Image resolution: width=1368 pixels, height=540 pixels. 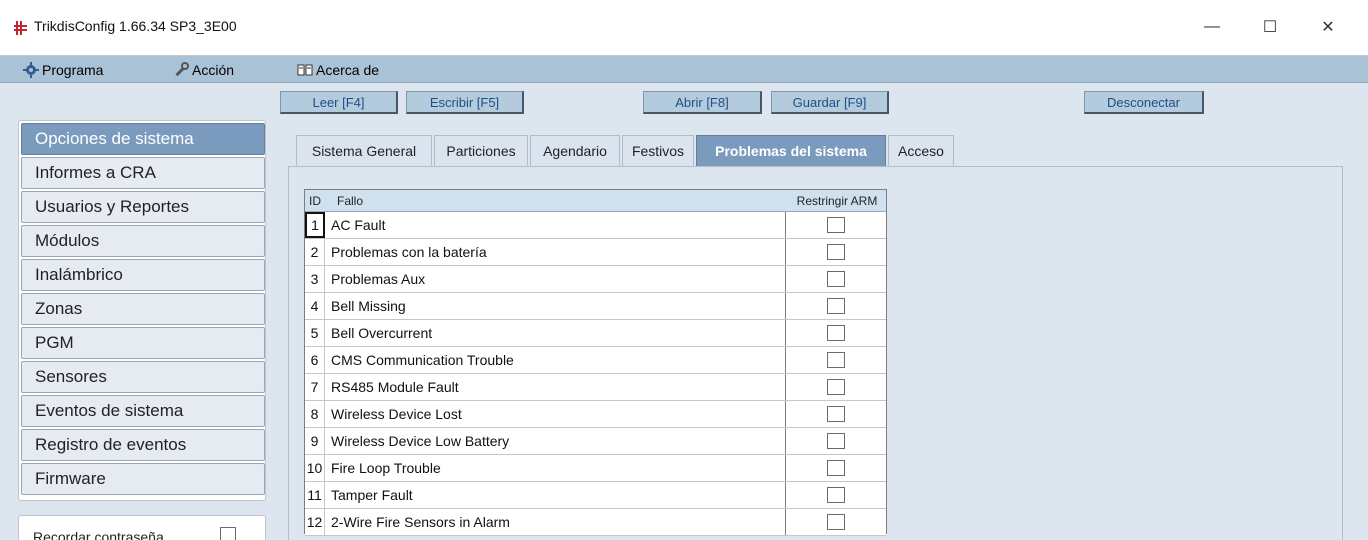 What do you see at coordinates (143, 309) in the screenshot?
I see `sidebar-item-zonas: Zonas` at bounding box center [143, 309].